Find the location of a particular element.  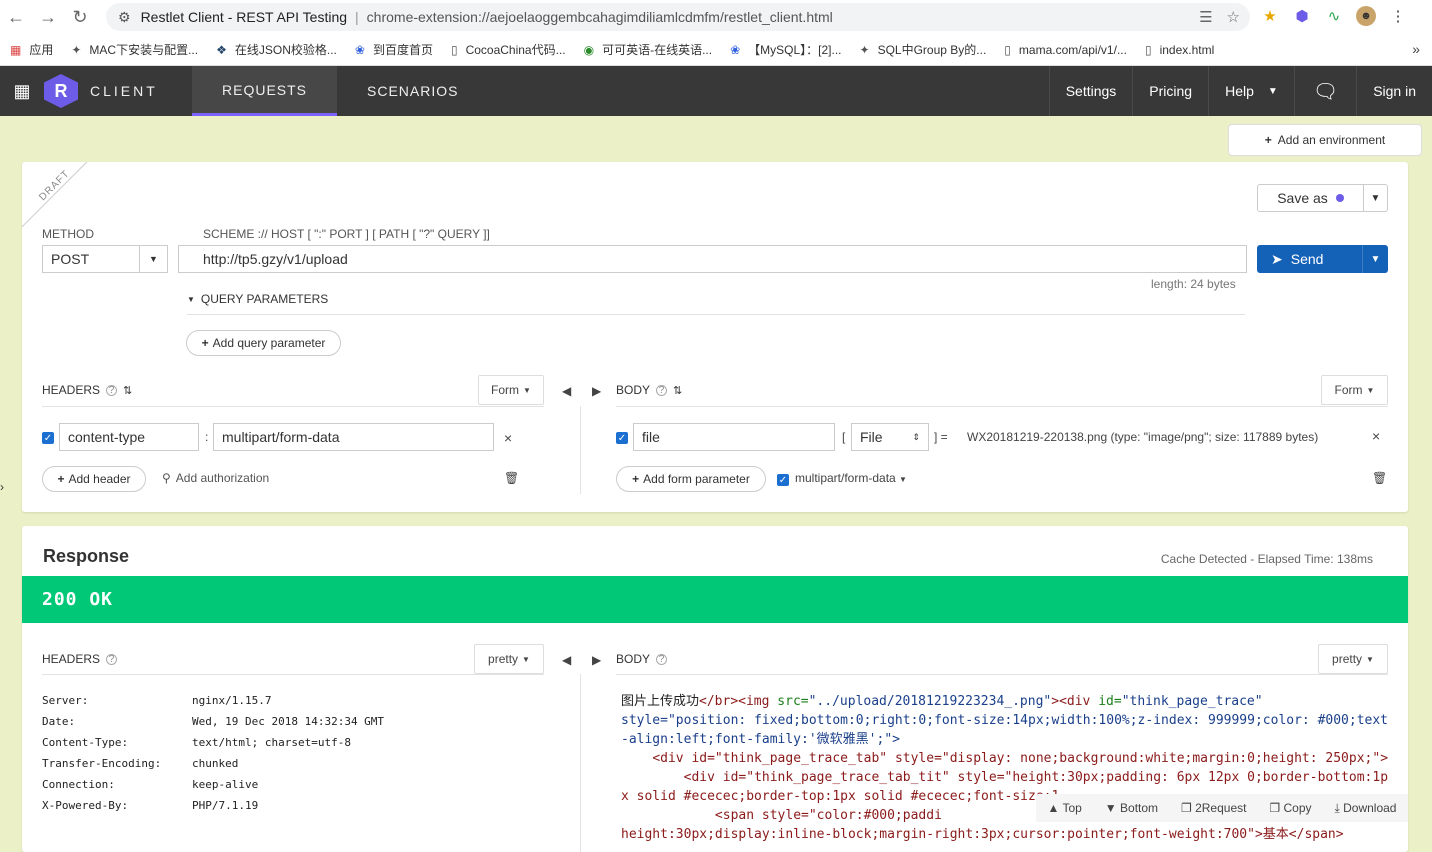

forward-icon: → is located at coordinates (48, 17).